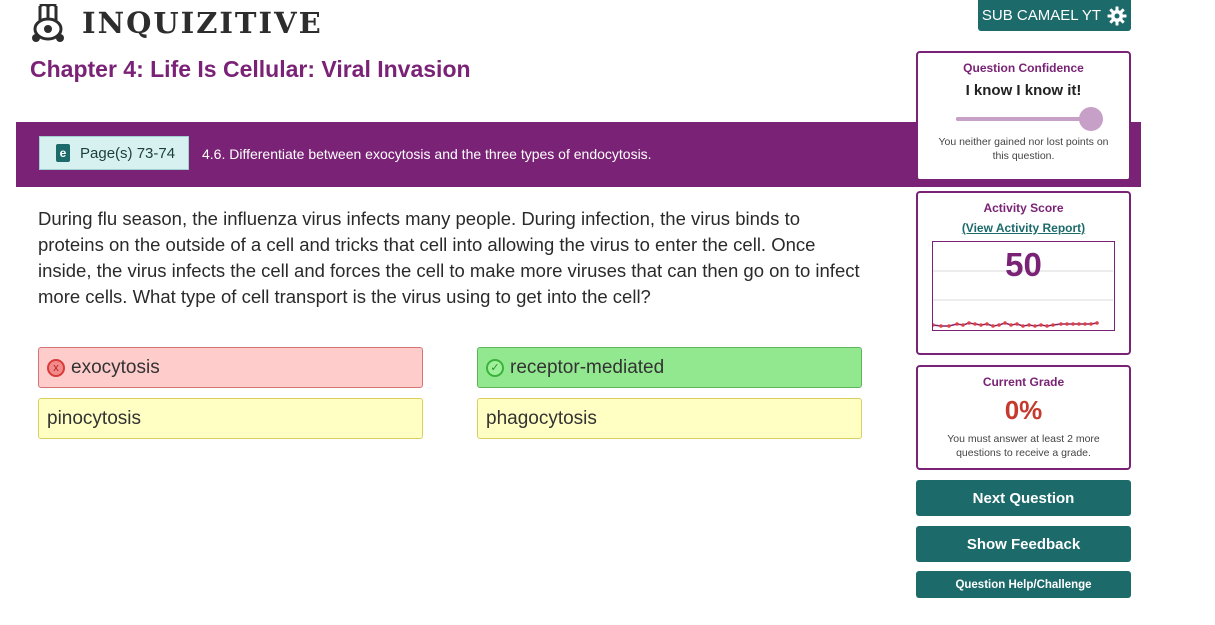  I want to click on bunny-icon, so click(48, 23).